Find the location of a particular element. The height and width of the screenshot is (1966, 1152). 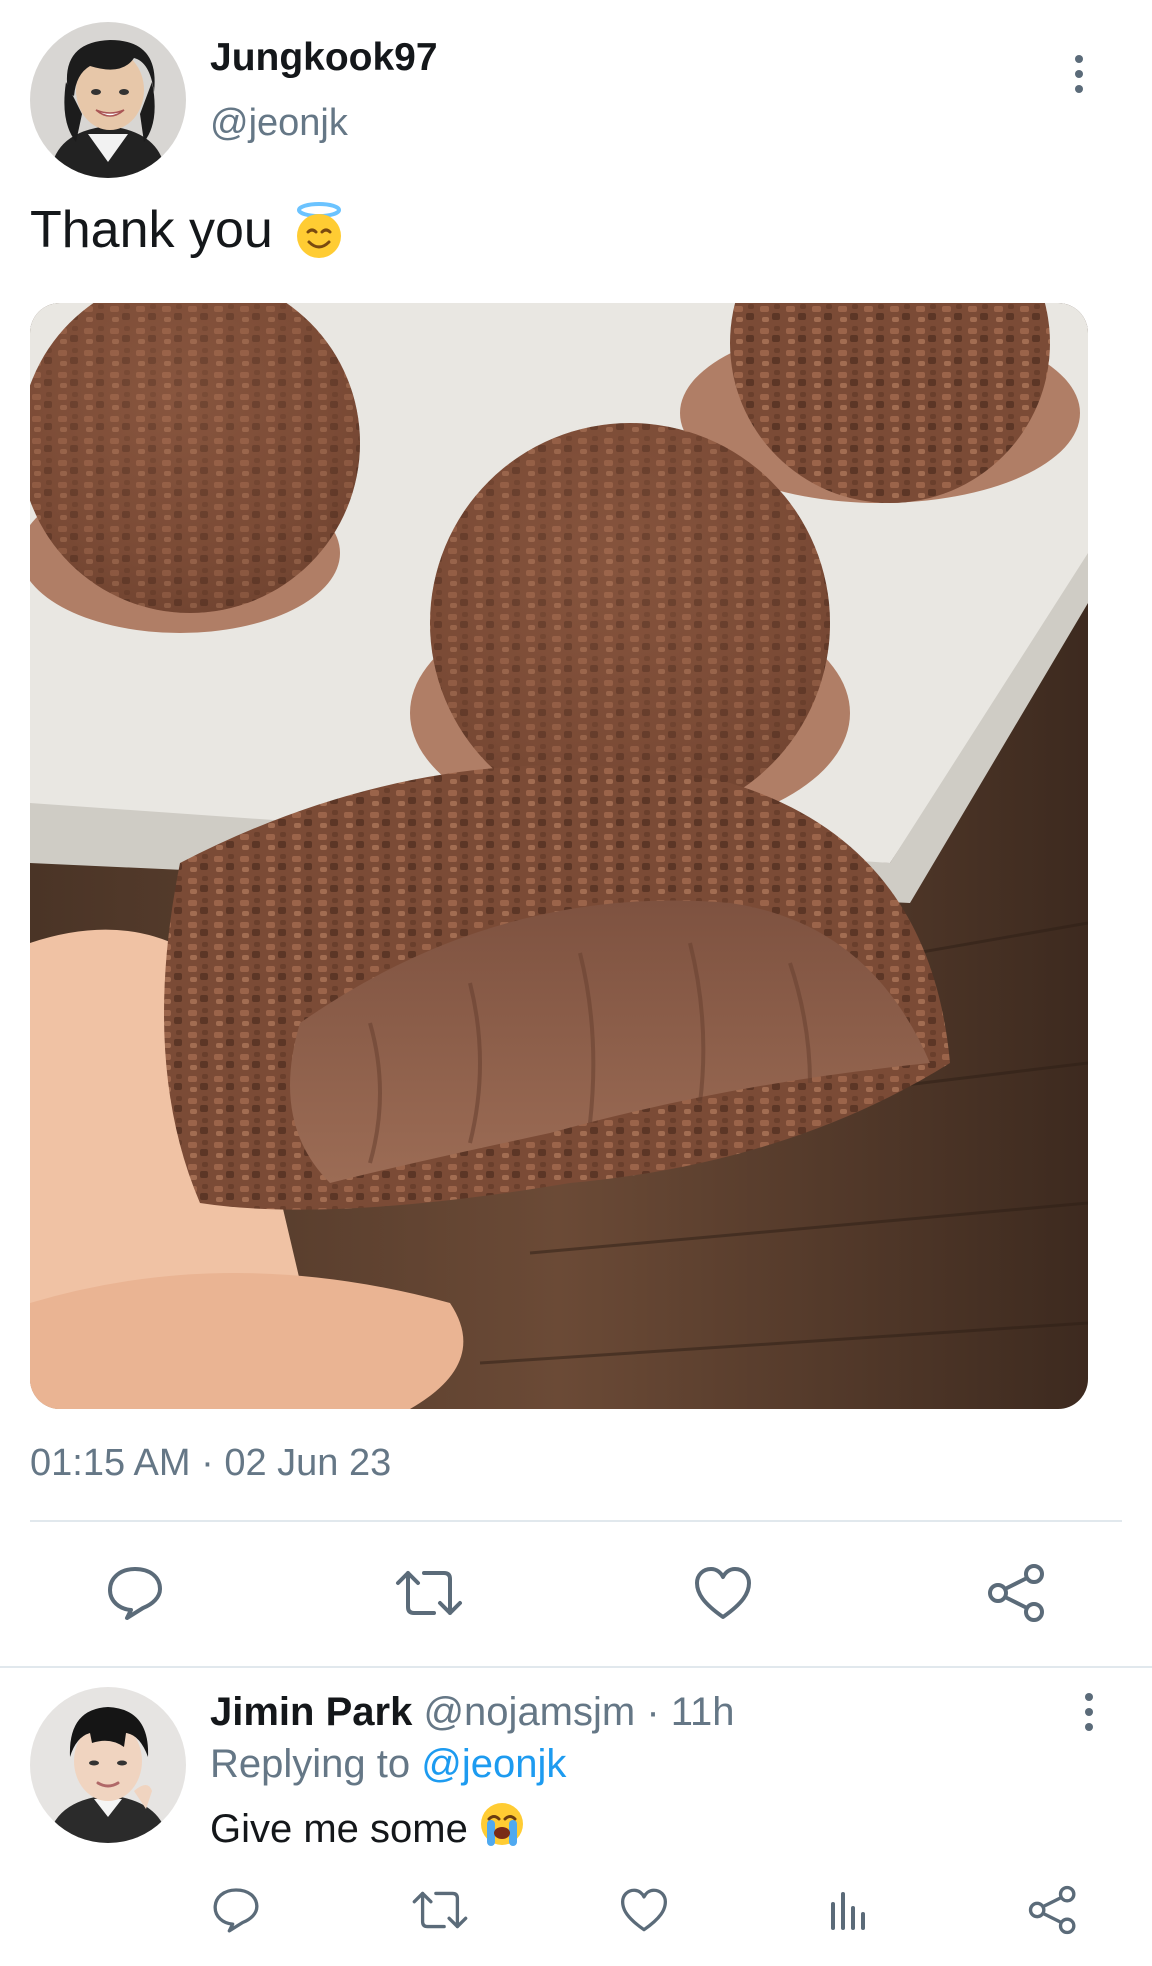

author-name: Jungkook97 is located at coordinates (324, 58).